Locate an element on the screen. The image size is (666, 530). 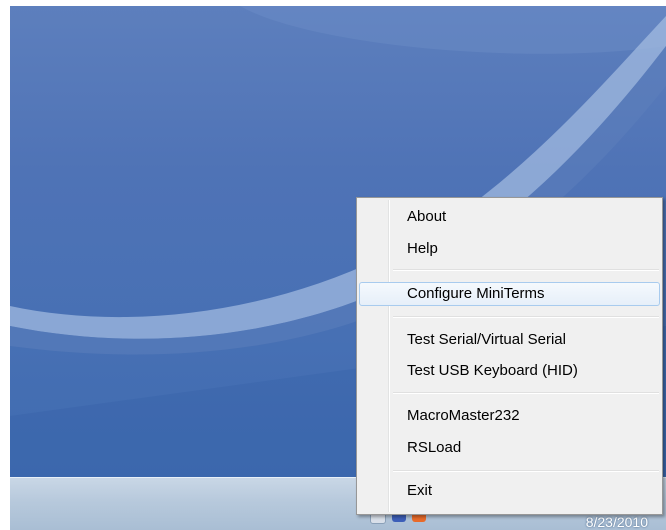
menu-item-rsload: RSLoad is located at coordinates (509, 448).